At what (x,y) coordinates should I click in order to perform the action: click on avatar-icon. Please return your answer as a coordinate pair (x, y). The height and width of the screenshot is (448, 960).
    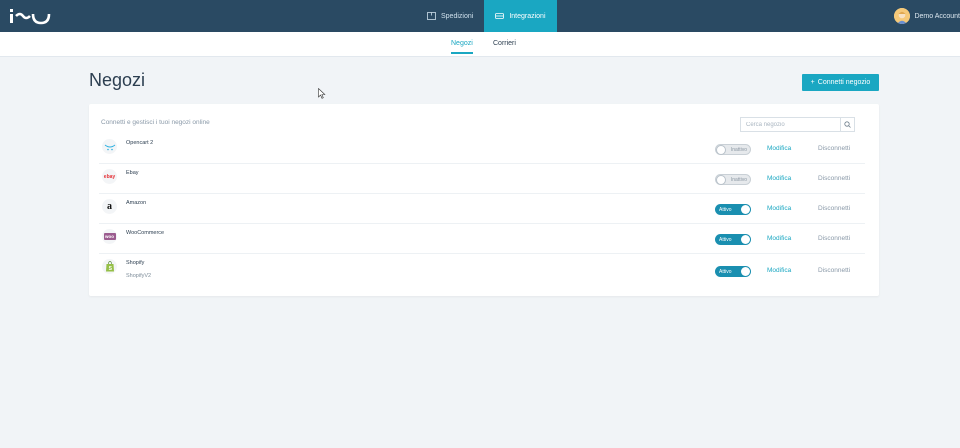
    Looking at the image, I should click on (902, 16).